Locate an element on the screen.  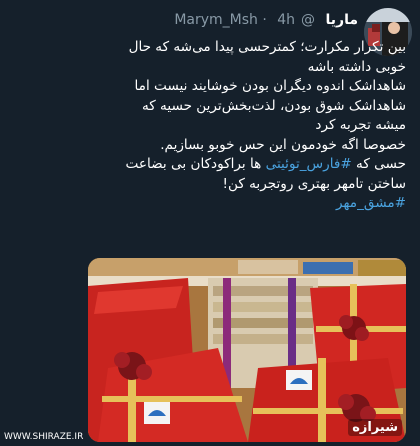
tweet-line: شاهداشک شوق بودن، لذت‌بخش‌ترین حسیه که is located at coordinates (273, 105).